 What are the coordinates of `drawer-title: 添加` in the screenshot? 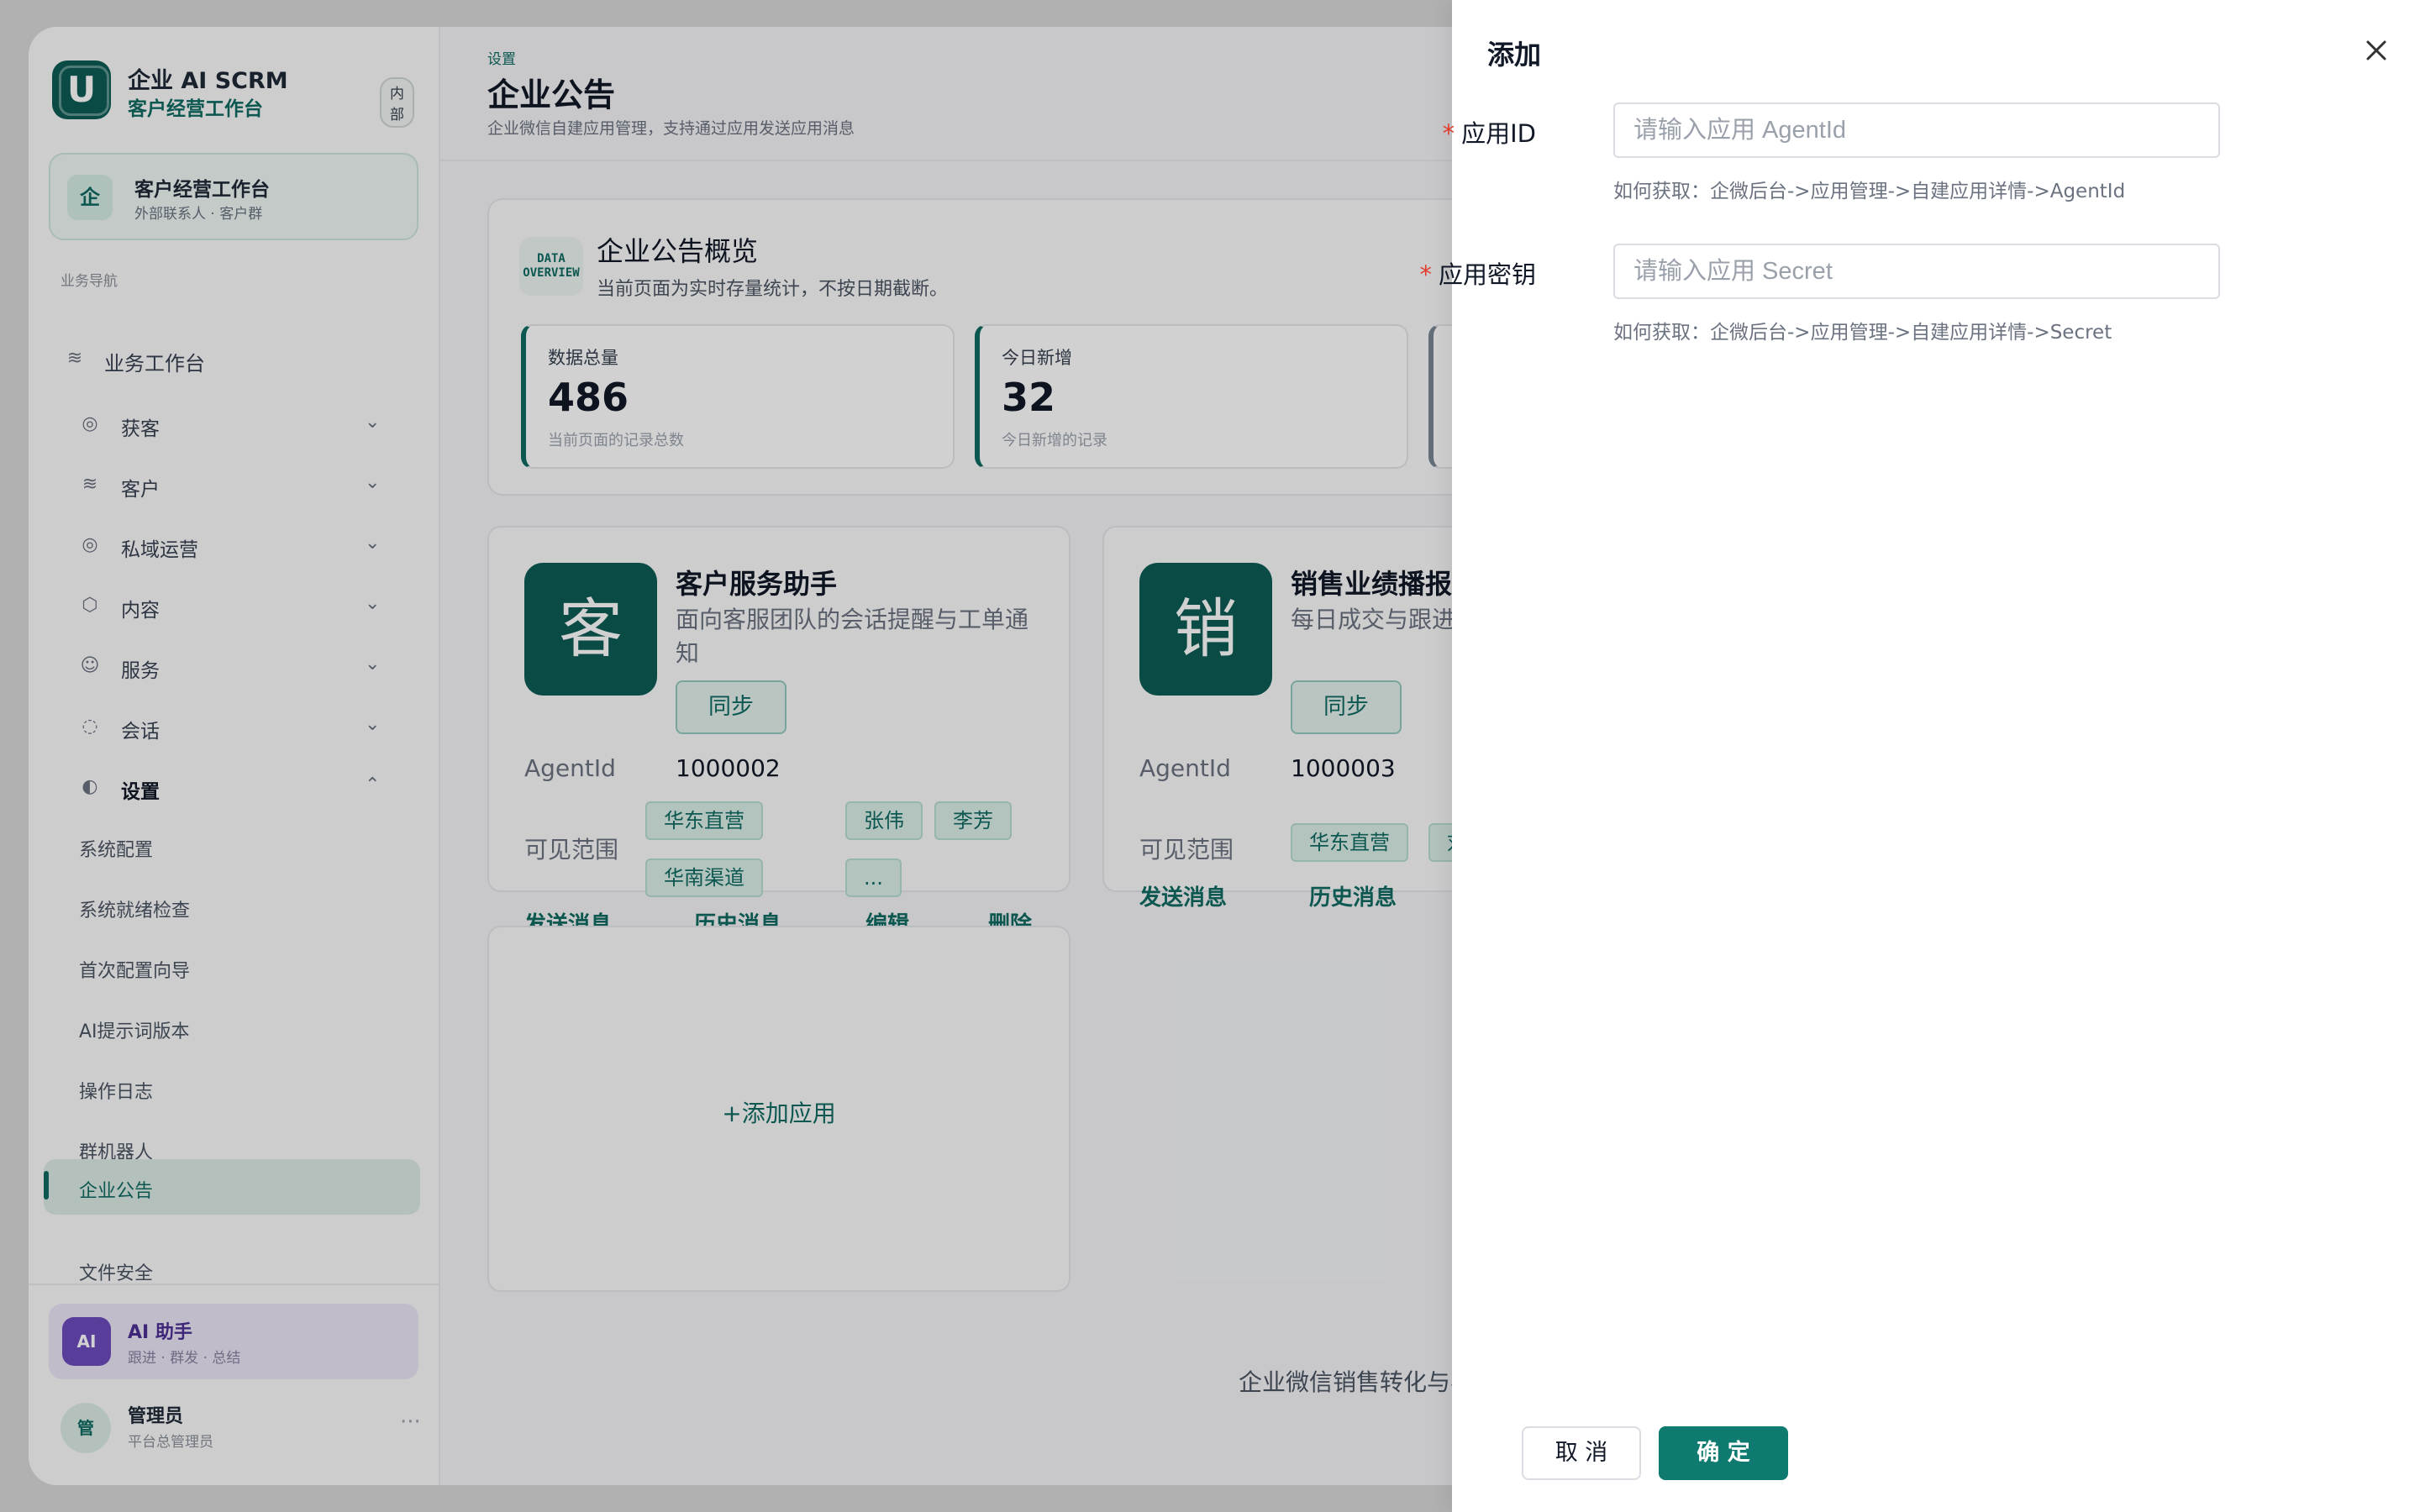 It's located at (1514, 55).